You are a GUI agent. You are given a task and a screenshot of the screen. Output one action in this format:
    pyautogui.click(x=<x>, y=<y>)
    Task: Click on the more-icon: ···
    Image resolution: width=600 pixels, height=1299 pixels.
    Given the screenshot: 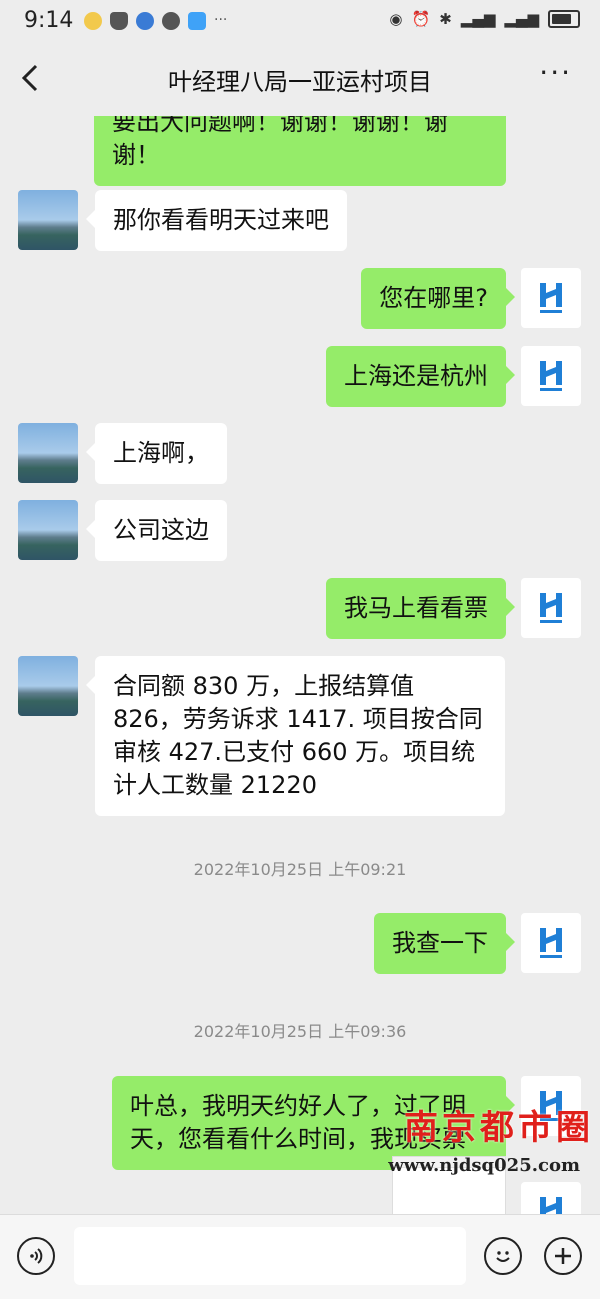 What is the action you would take?
    pyautogui.click(x=555, y=72)
    